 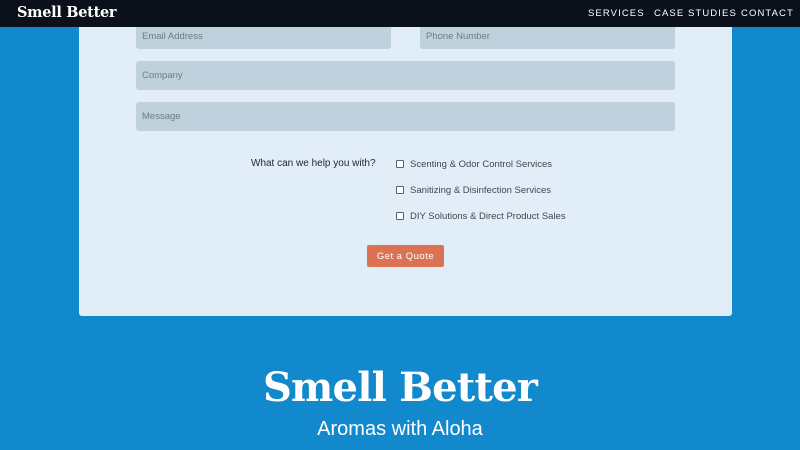 What do you see at coordinates (488, 216) in the screenshot?
I see `option-label: DIY Solutions & Direct Product Sales` at bounding box center [488, 216].